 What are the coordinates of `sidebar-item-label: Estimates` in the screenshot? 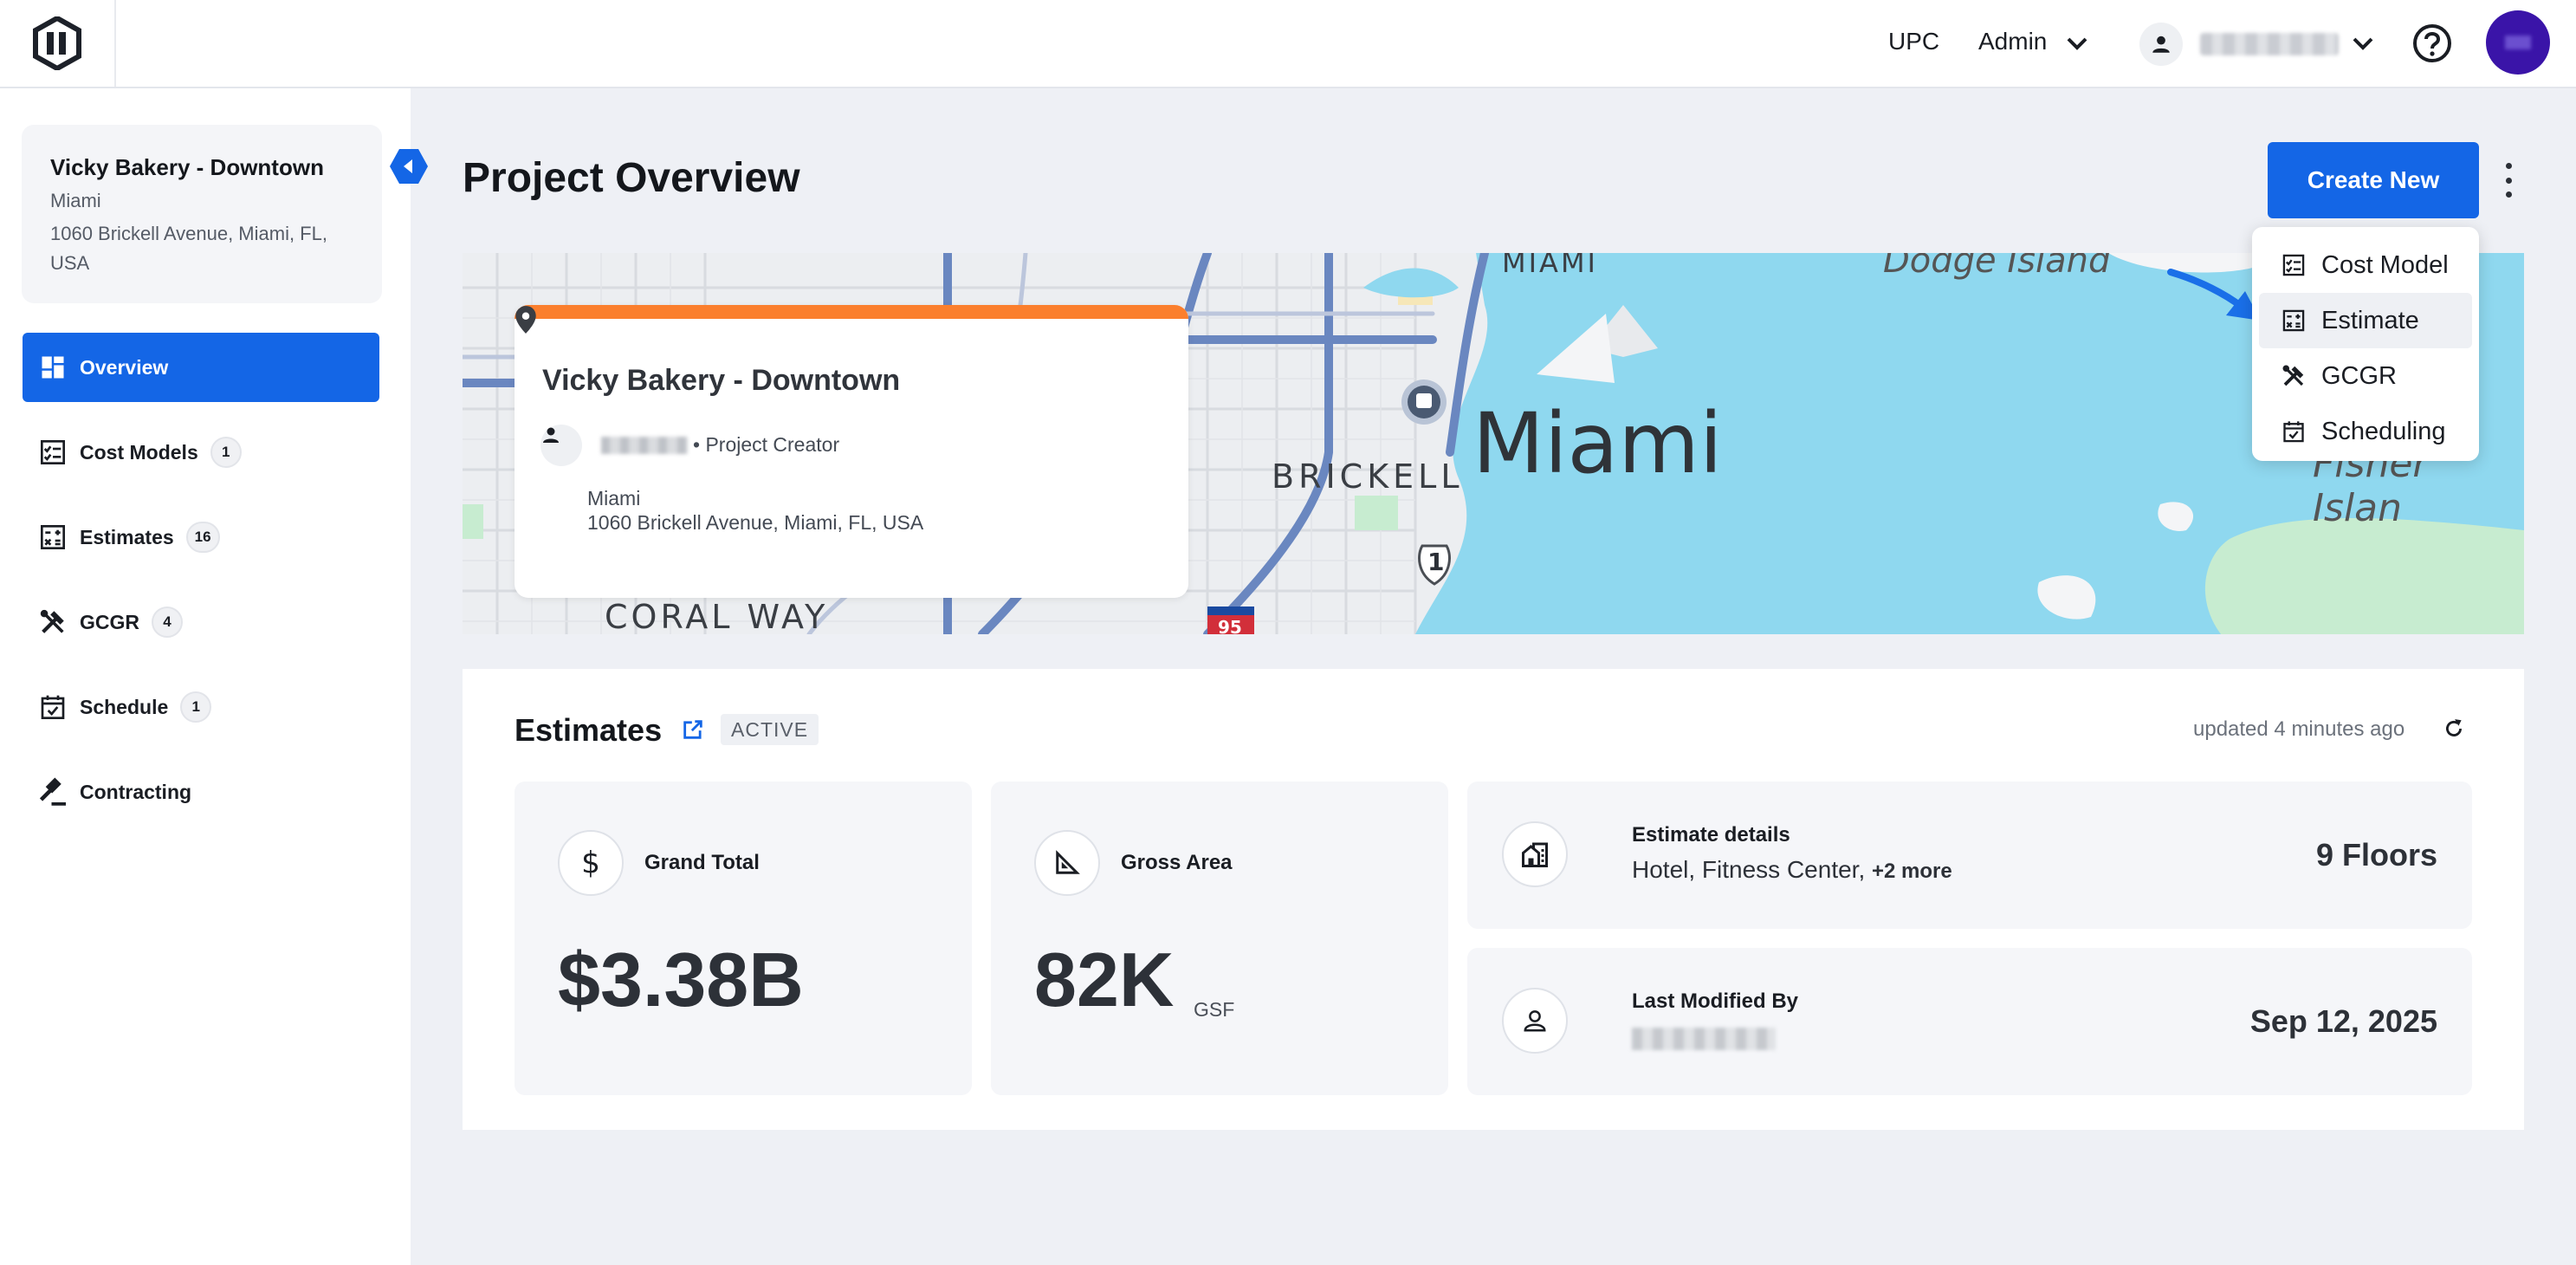 It's located at (127, 536).